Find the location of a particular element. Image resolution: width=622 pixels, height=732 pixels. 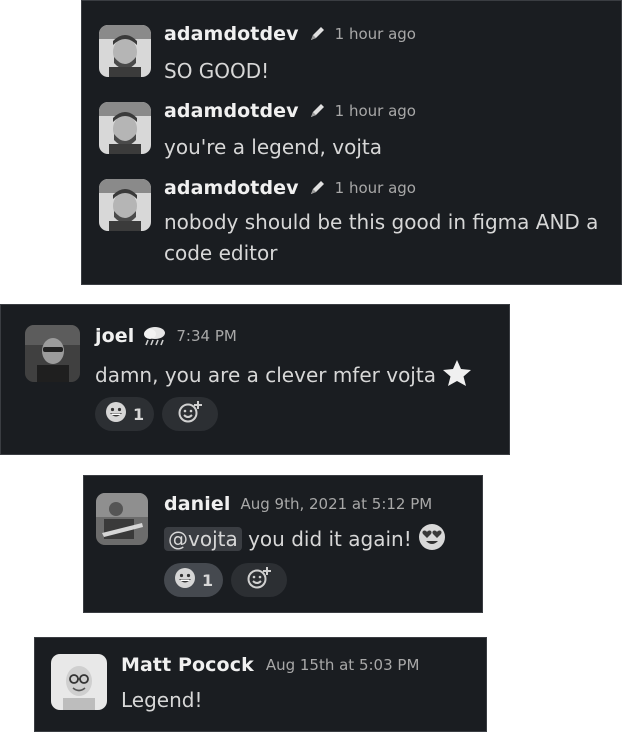

message-text-content: damn, you are a clever mfer vojta is located at coordinates (265, 375).